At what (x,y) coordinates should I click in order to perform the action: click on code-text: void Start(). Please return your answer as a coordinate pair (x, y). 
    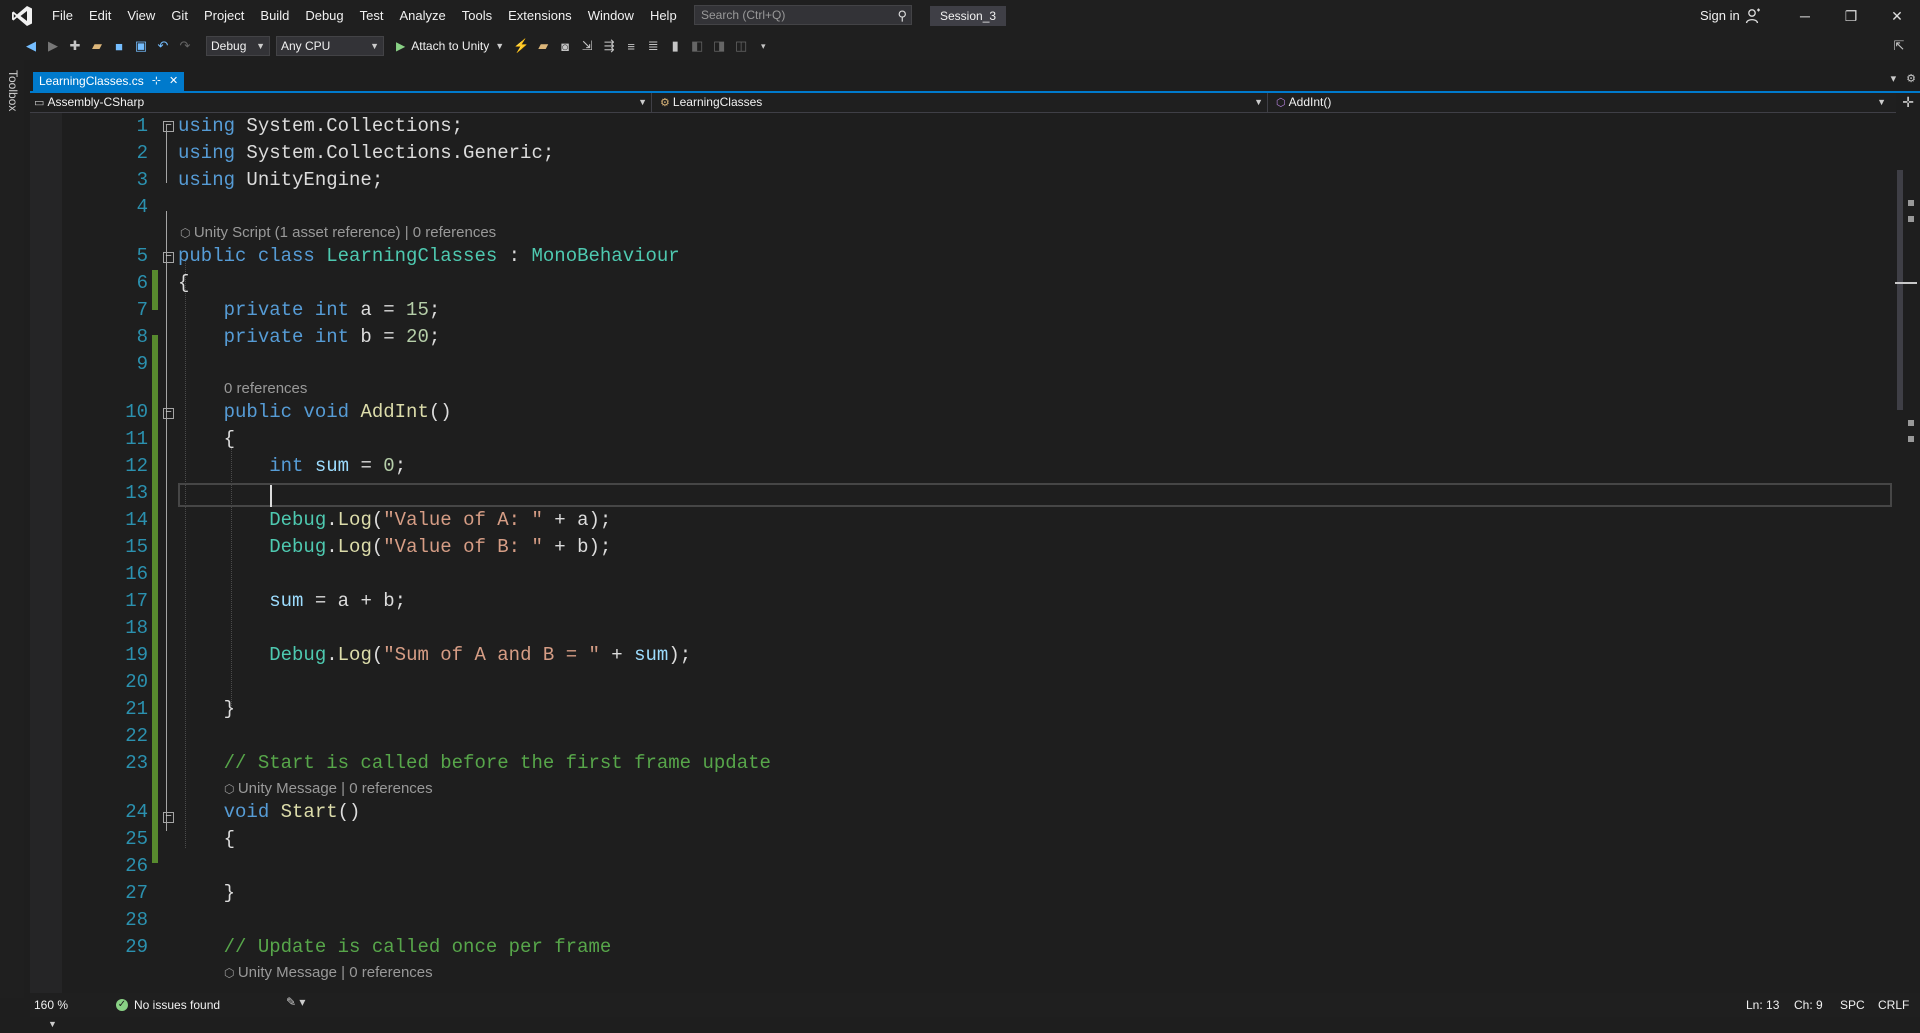
    Looking at the image, I should click on (292, 812).